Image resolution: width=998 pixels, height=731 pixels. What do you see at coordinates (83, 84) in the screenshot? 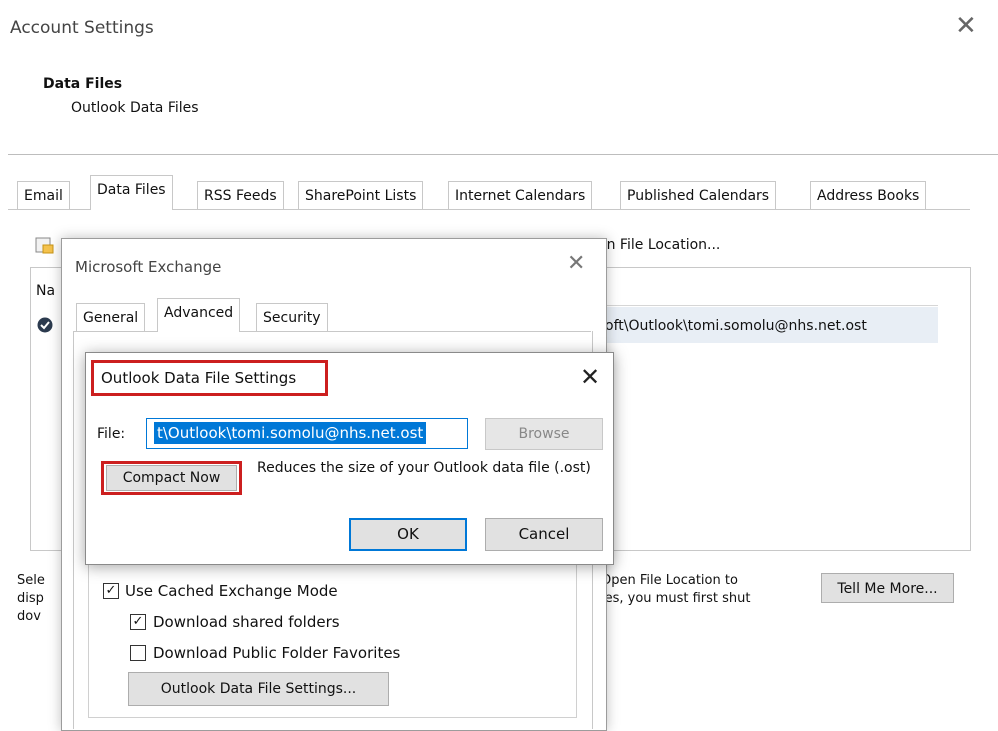
I see `section-title: Data Files` at bounding box center [83, 84].